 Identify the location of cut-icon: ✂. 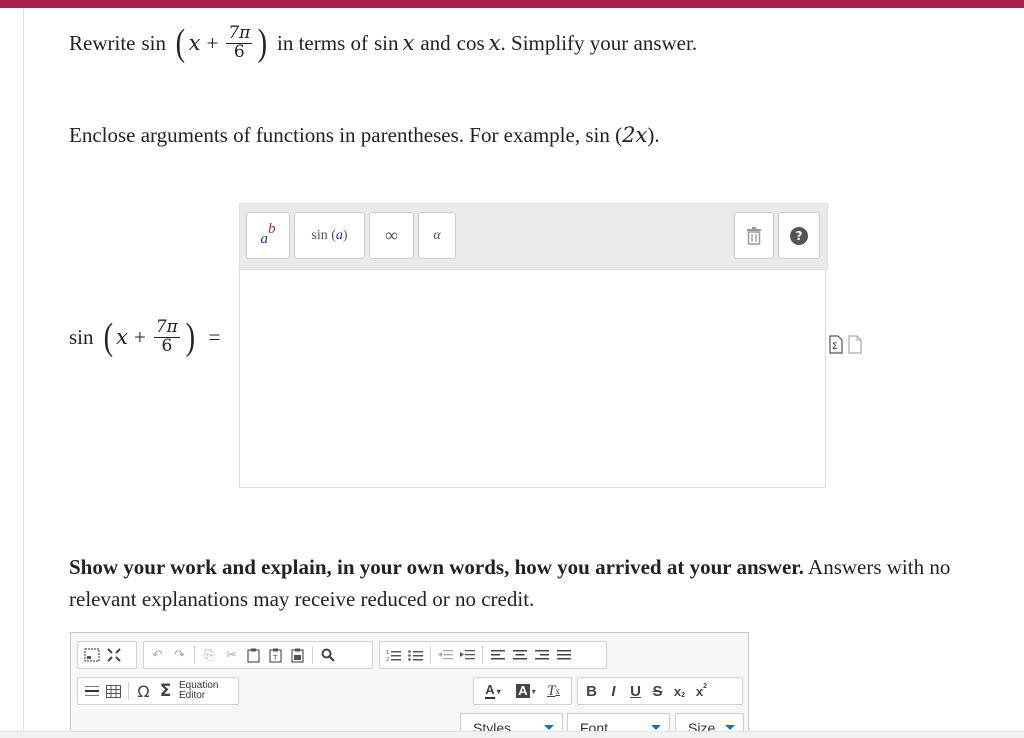
(231, 655).